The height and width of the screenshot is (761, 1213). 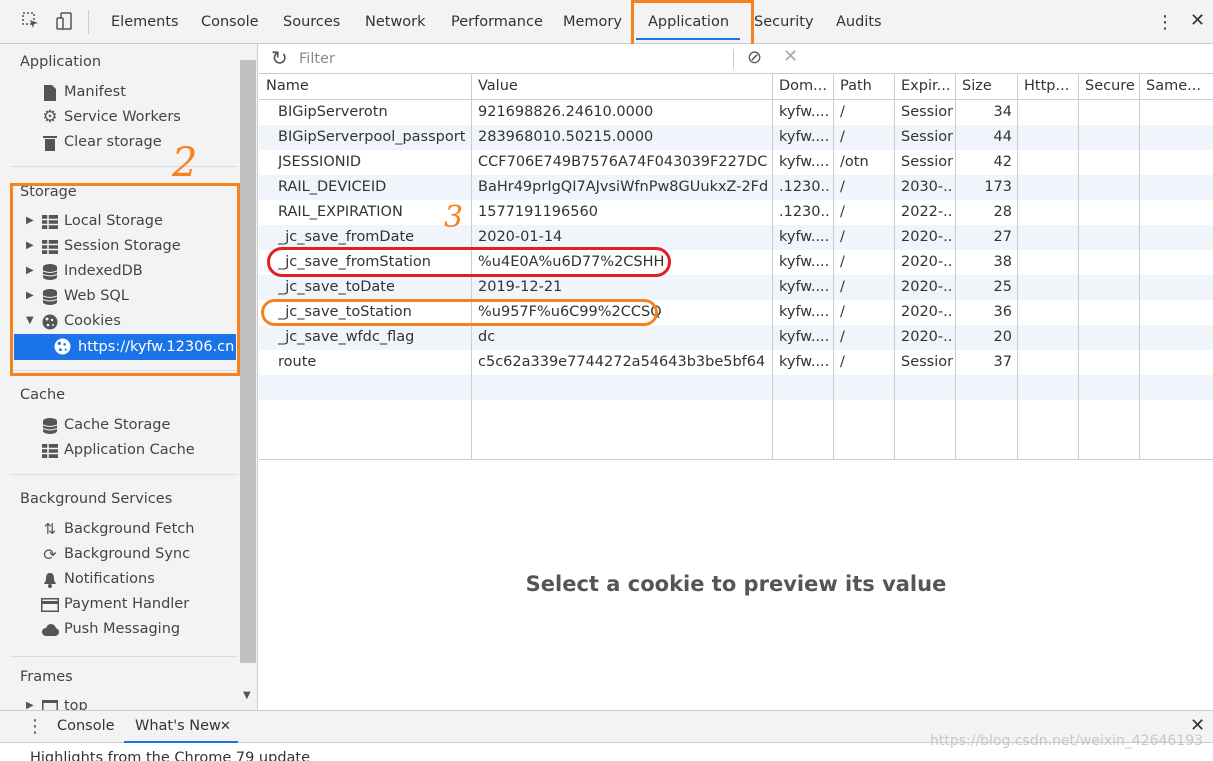 I want to click on annotation-mark-2: 2, so click(x=185, y=163).